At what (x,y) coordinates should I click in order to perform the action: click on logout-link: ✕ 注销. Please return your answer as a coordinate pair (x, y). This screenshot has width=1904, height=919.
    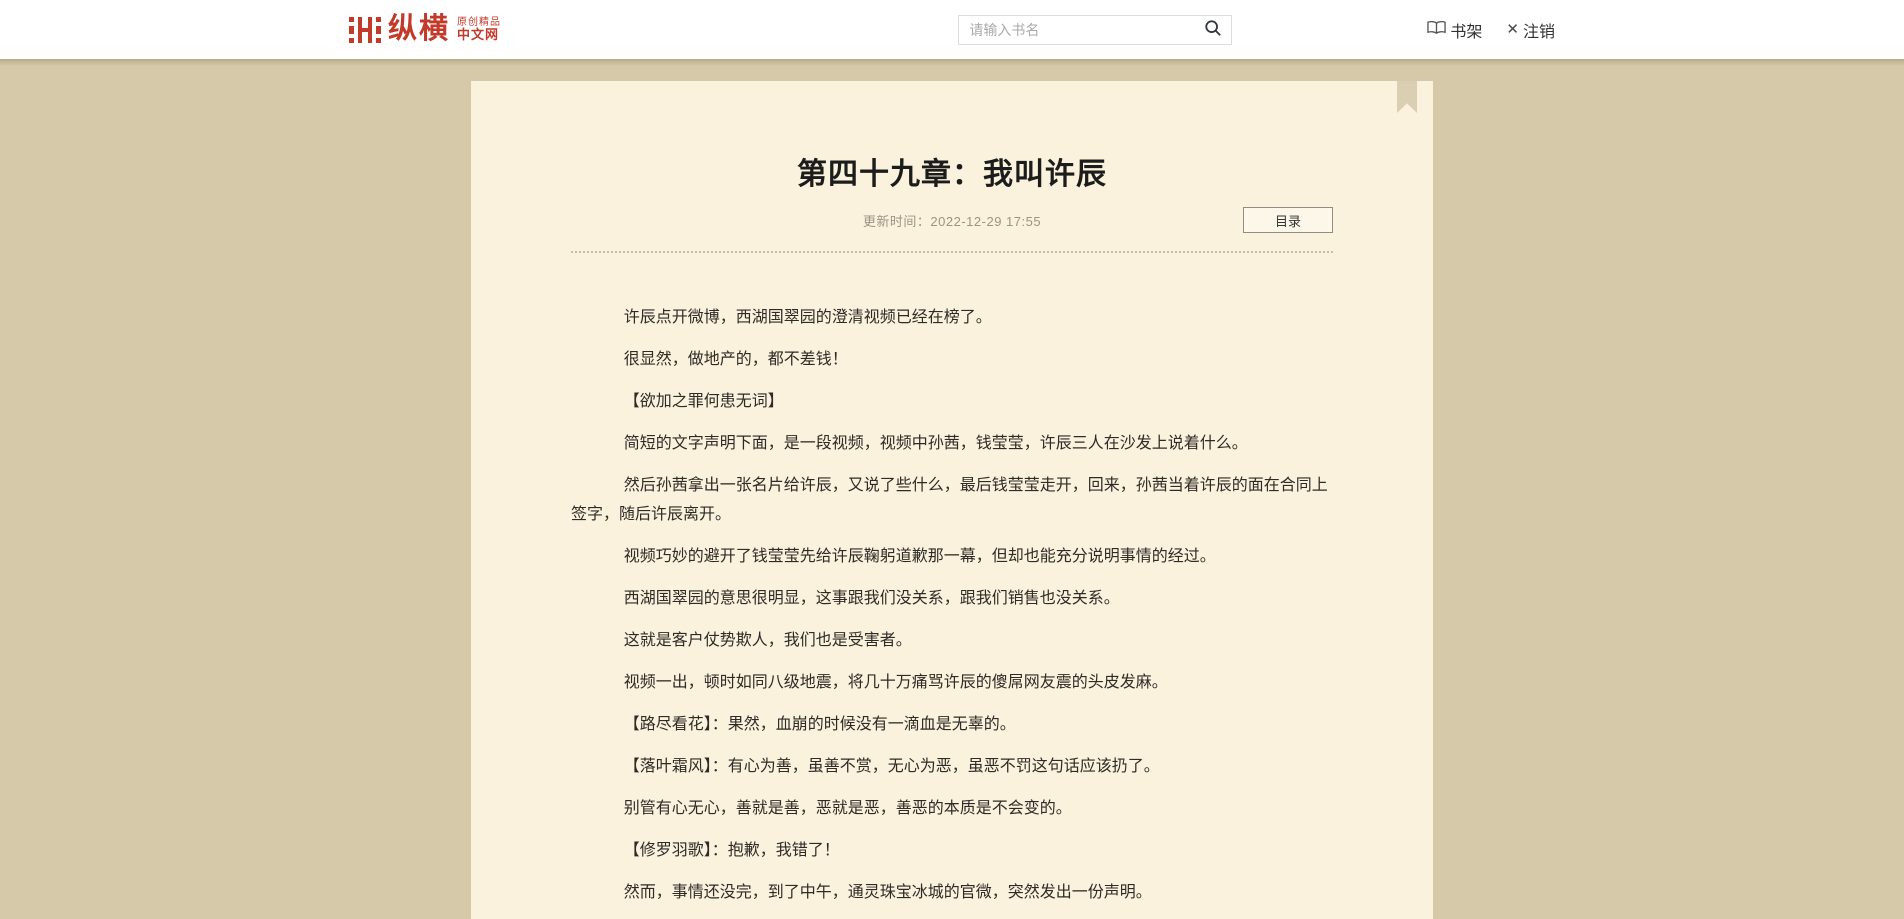
    Looking at the image, I should click on (1530, 30).